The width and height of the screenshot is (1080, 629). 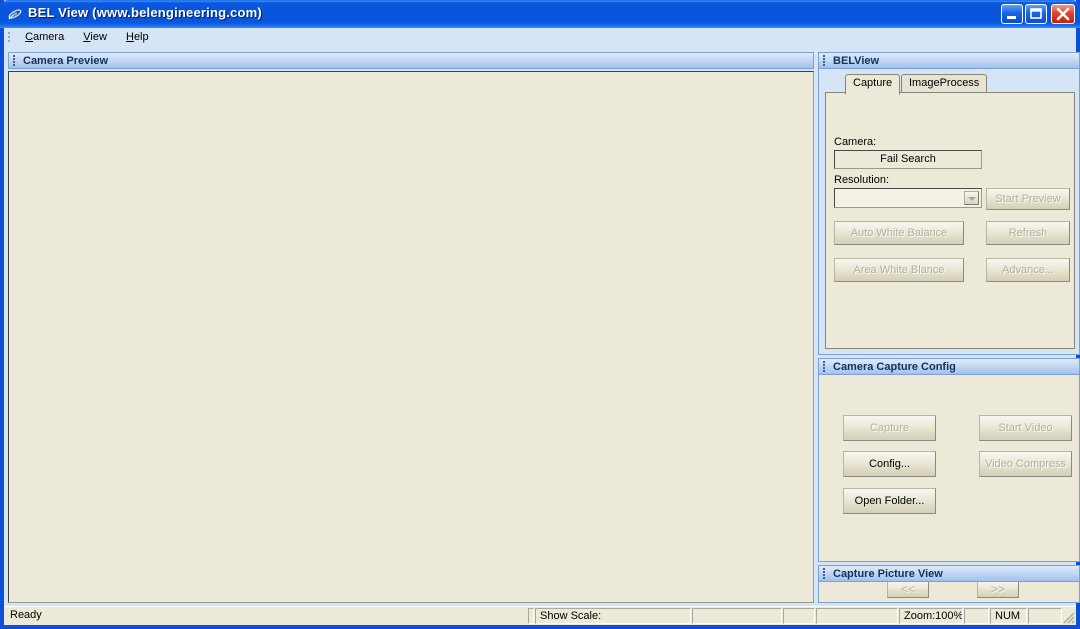 What do you see at coordinates (145, 12) in the screenshot?
I see `window-title: BEL View (www.belengineering.com)` at bounding box center [145, 12].